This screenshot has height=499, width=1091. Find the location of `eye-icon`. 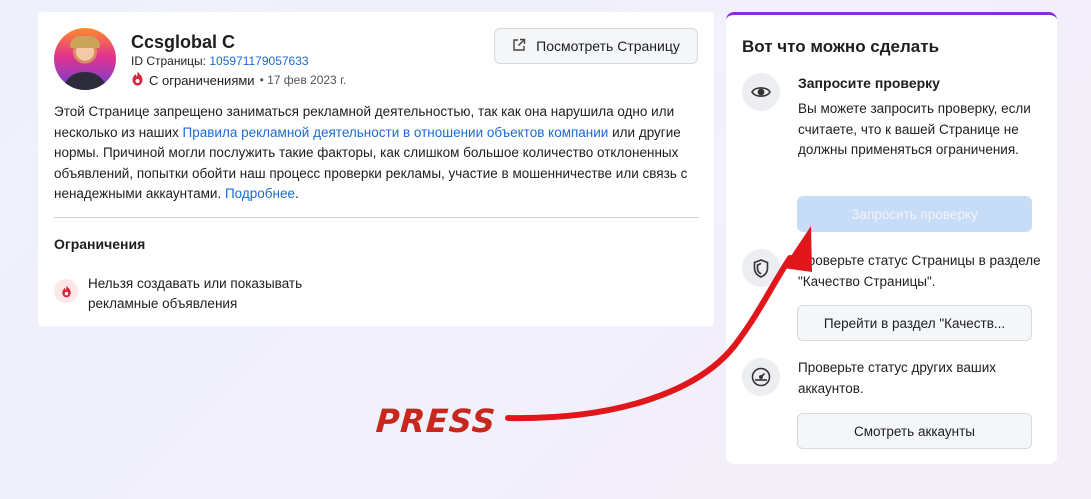

eye-icon is located at coordinates (761, 92).